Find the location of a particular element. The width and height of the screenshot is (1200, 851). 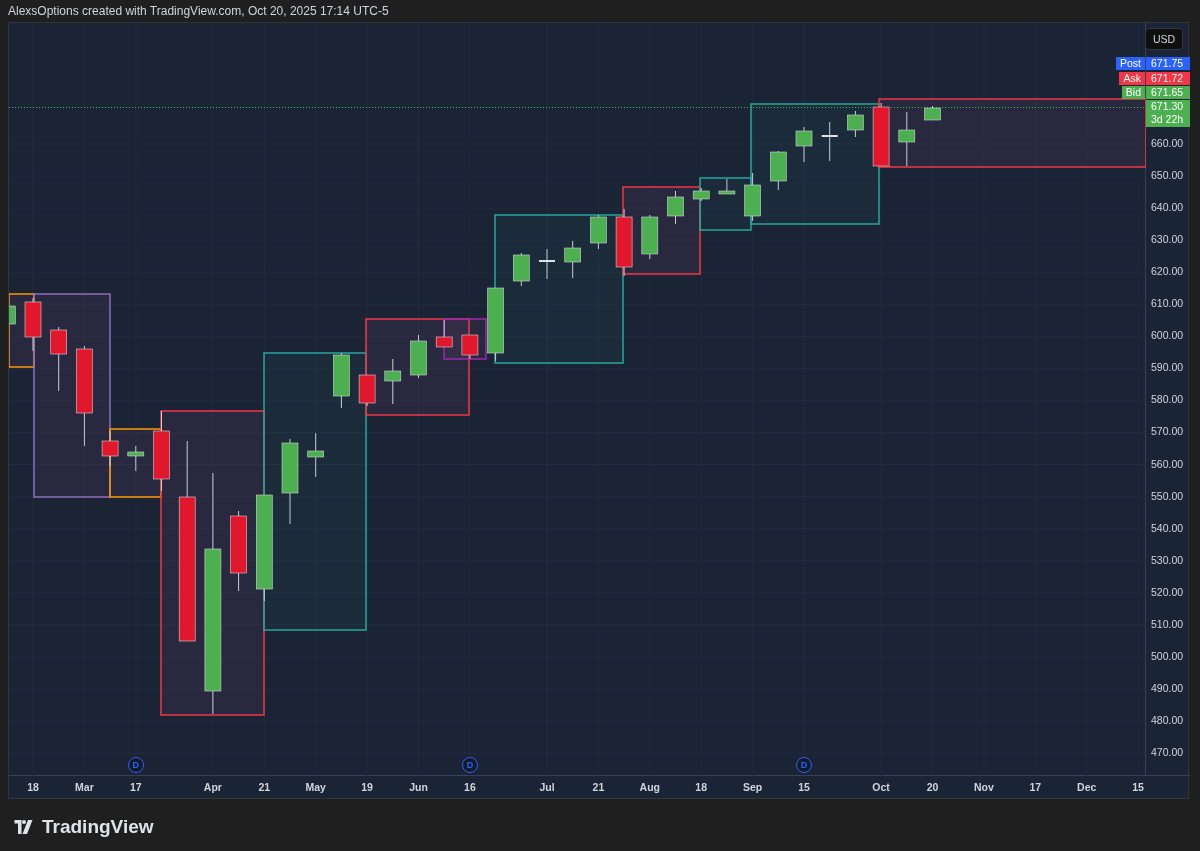

date-label: Apr is located at coordinates (212, 787).